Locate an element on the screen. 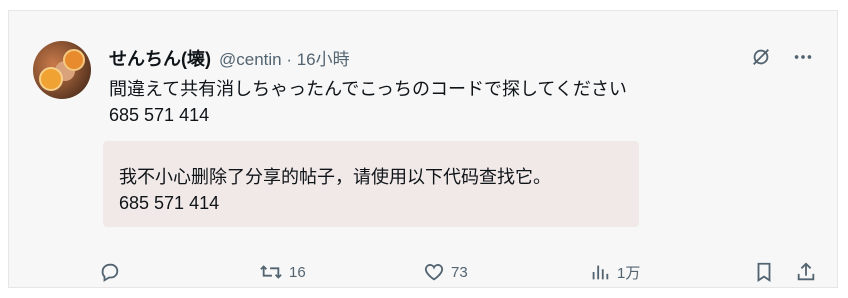 The image size is (848, 298). post-text-code: 685 571 414 is located at coordinates (159, 115).